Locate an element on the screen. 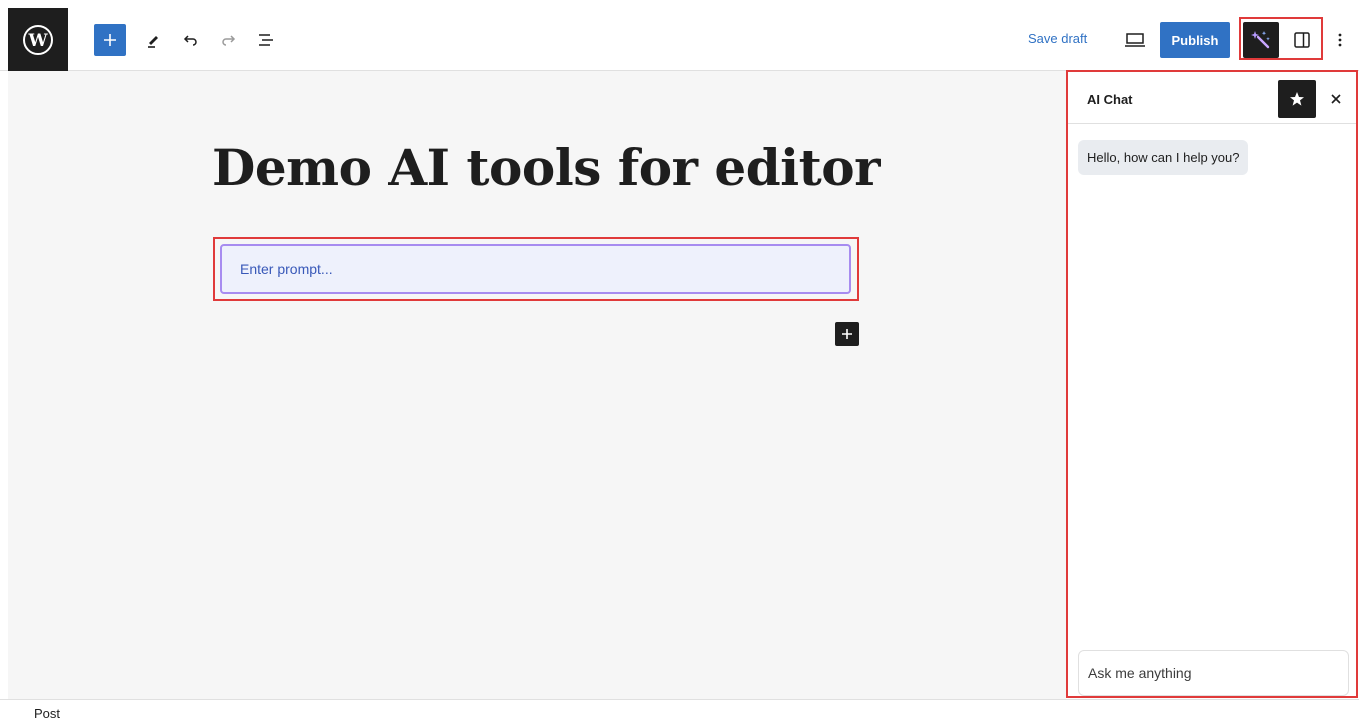  chat-title: AI Chat is located at coordinates (1110, 99).